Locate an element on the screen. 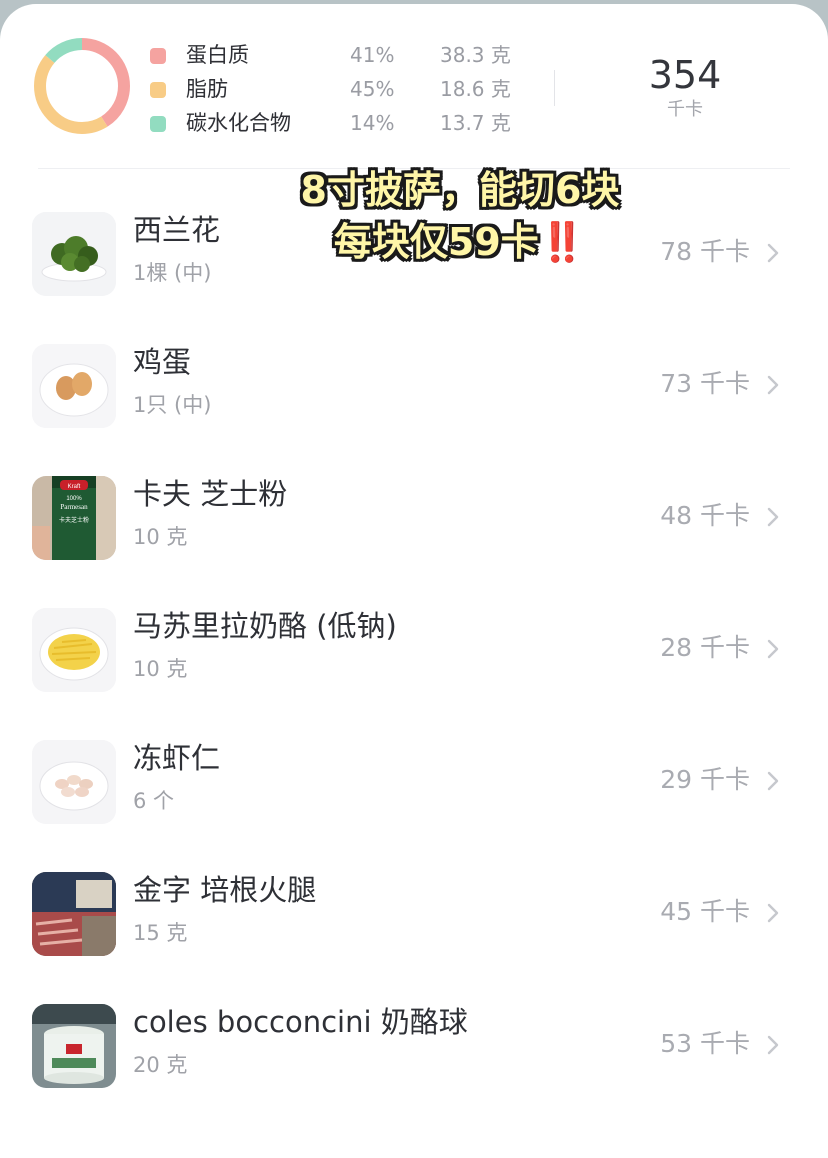 The width and height of the screenshot is (828, 1158). food-item-bacon-ham: 金字 培根火腿 15 克 45 千卡 is located at coordinates (414, 914).